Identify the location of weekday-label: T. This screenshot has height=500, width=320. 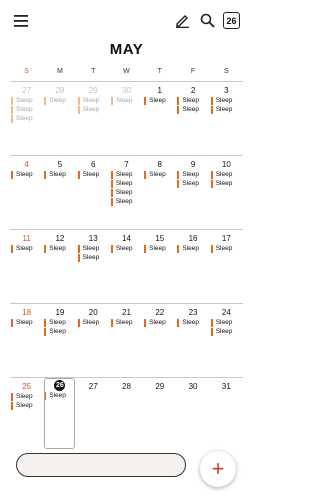
(93, 71).